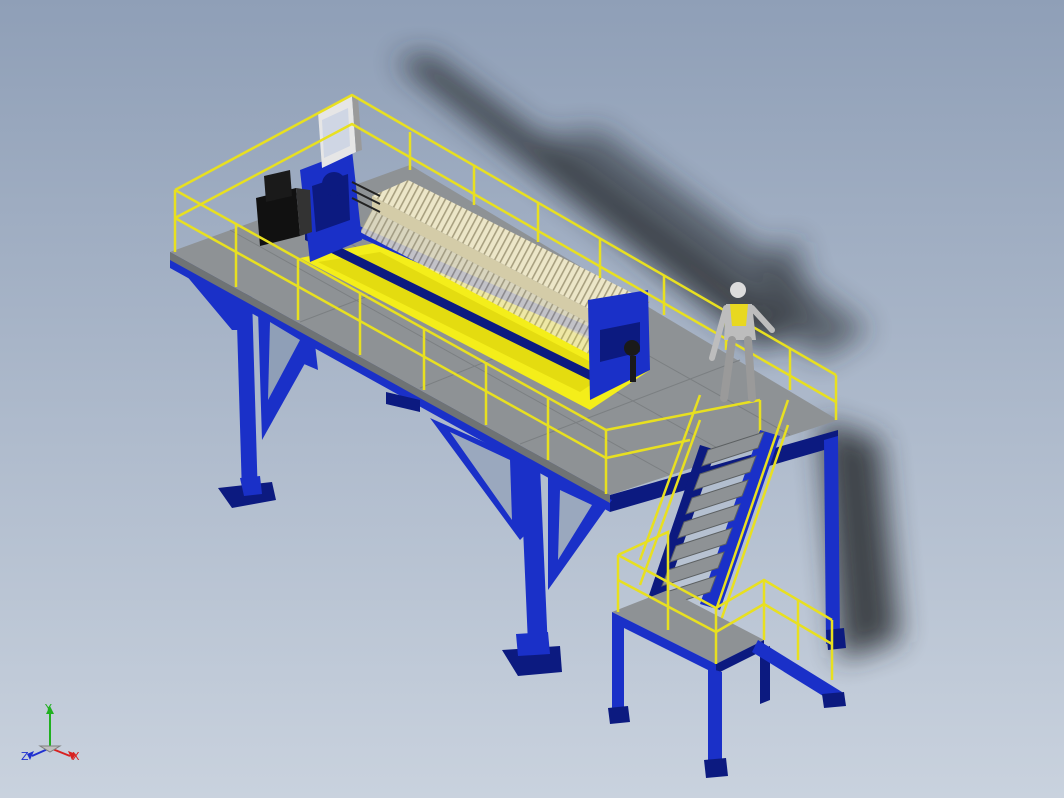 The image size is (1064, 798). Describe the element at coordinates (25, 756) in the screenshot. I see `triad-label-z: Z` at that location.